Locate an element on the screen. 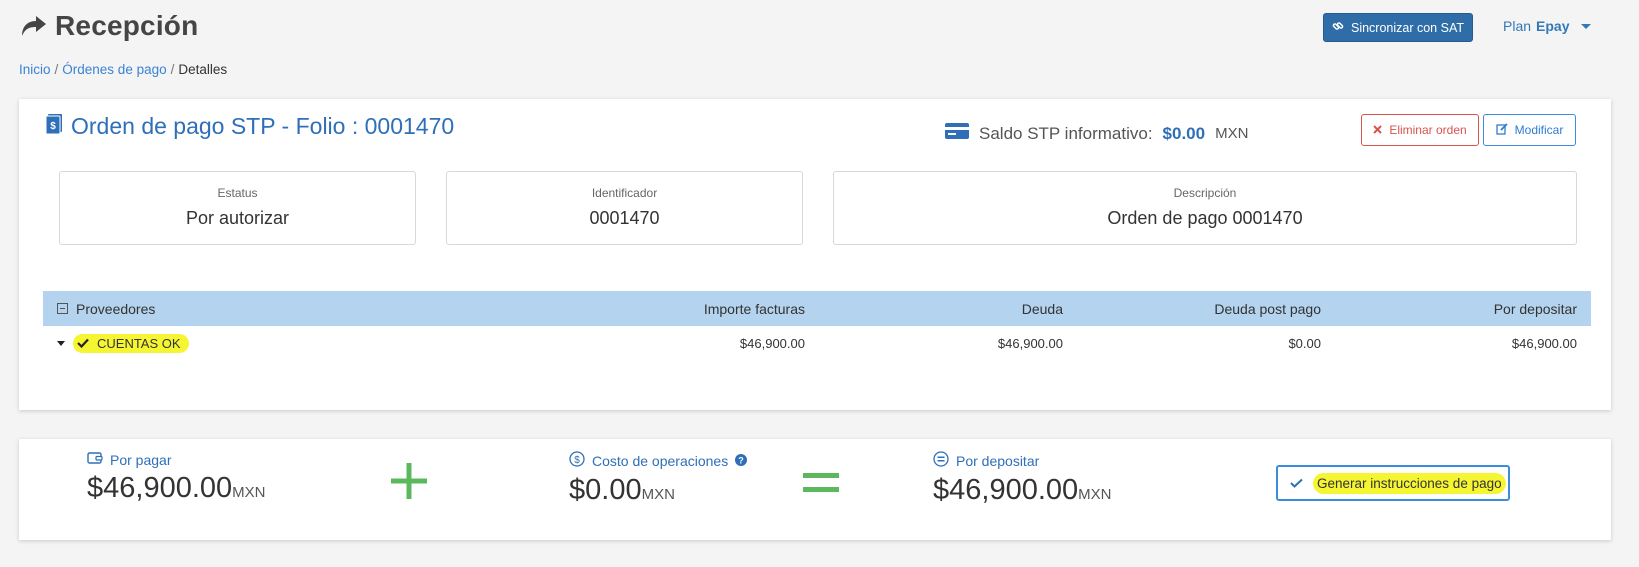 The height and width of the screenshot is (567, 1639). por-depositar-summary: Por depositar $46,900.00MXN is located at coordinates (1022, 479).